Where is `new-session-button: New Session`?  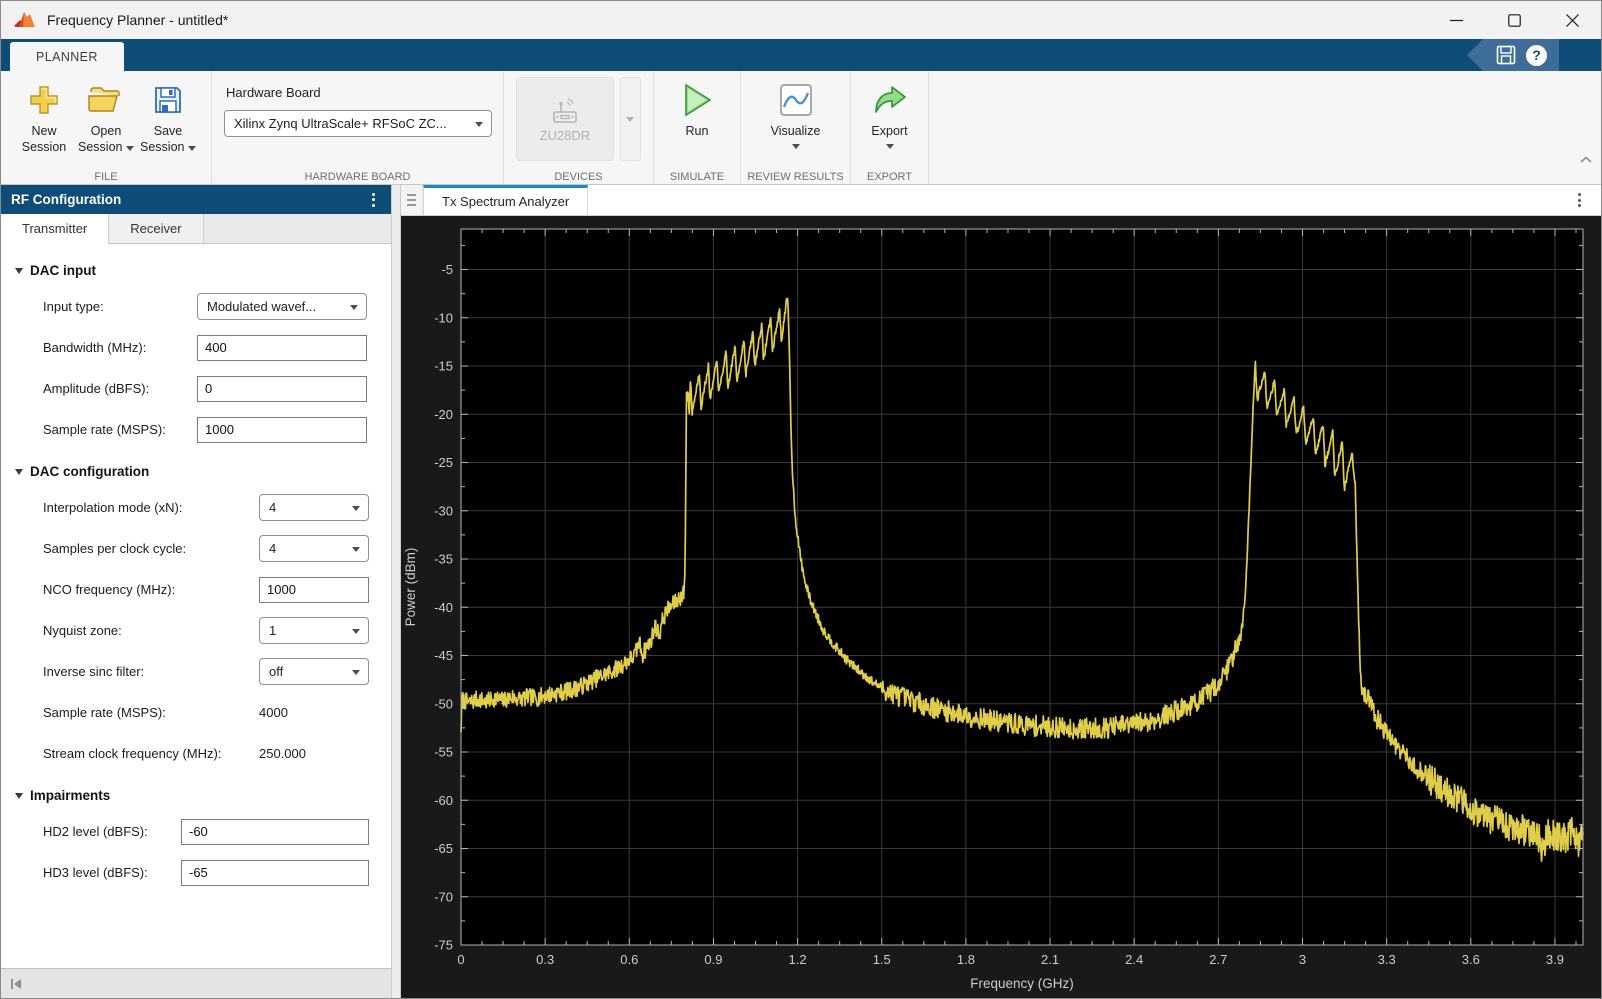
new-session-button: New Session is located at coordinates (44, 115).